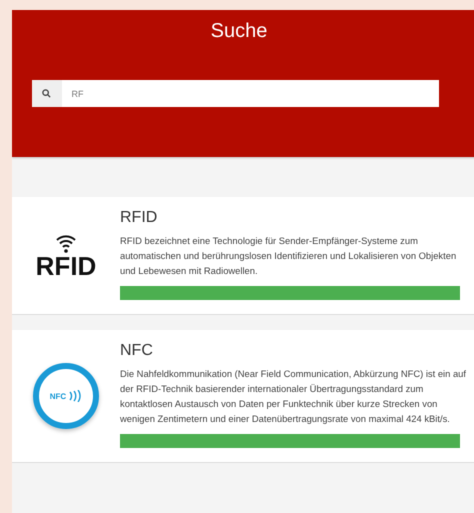 The image size is (474, 513). I want to click on search-field: RF, so click(250, 93).